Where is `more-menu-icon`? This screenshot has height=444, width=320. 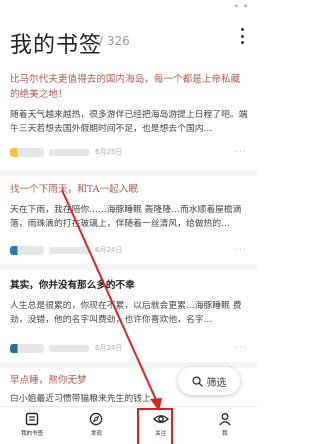 more-menu-icon is located at coordinates (242, 36).